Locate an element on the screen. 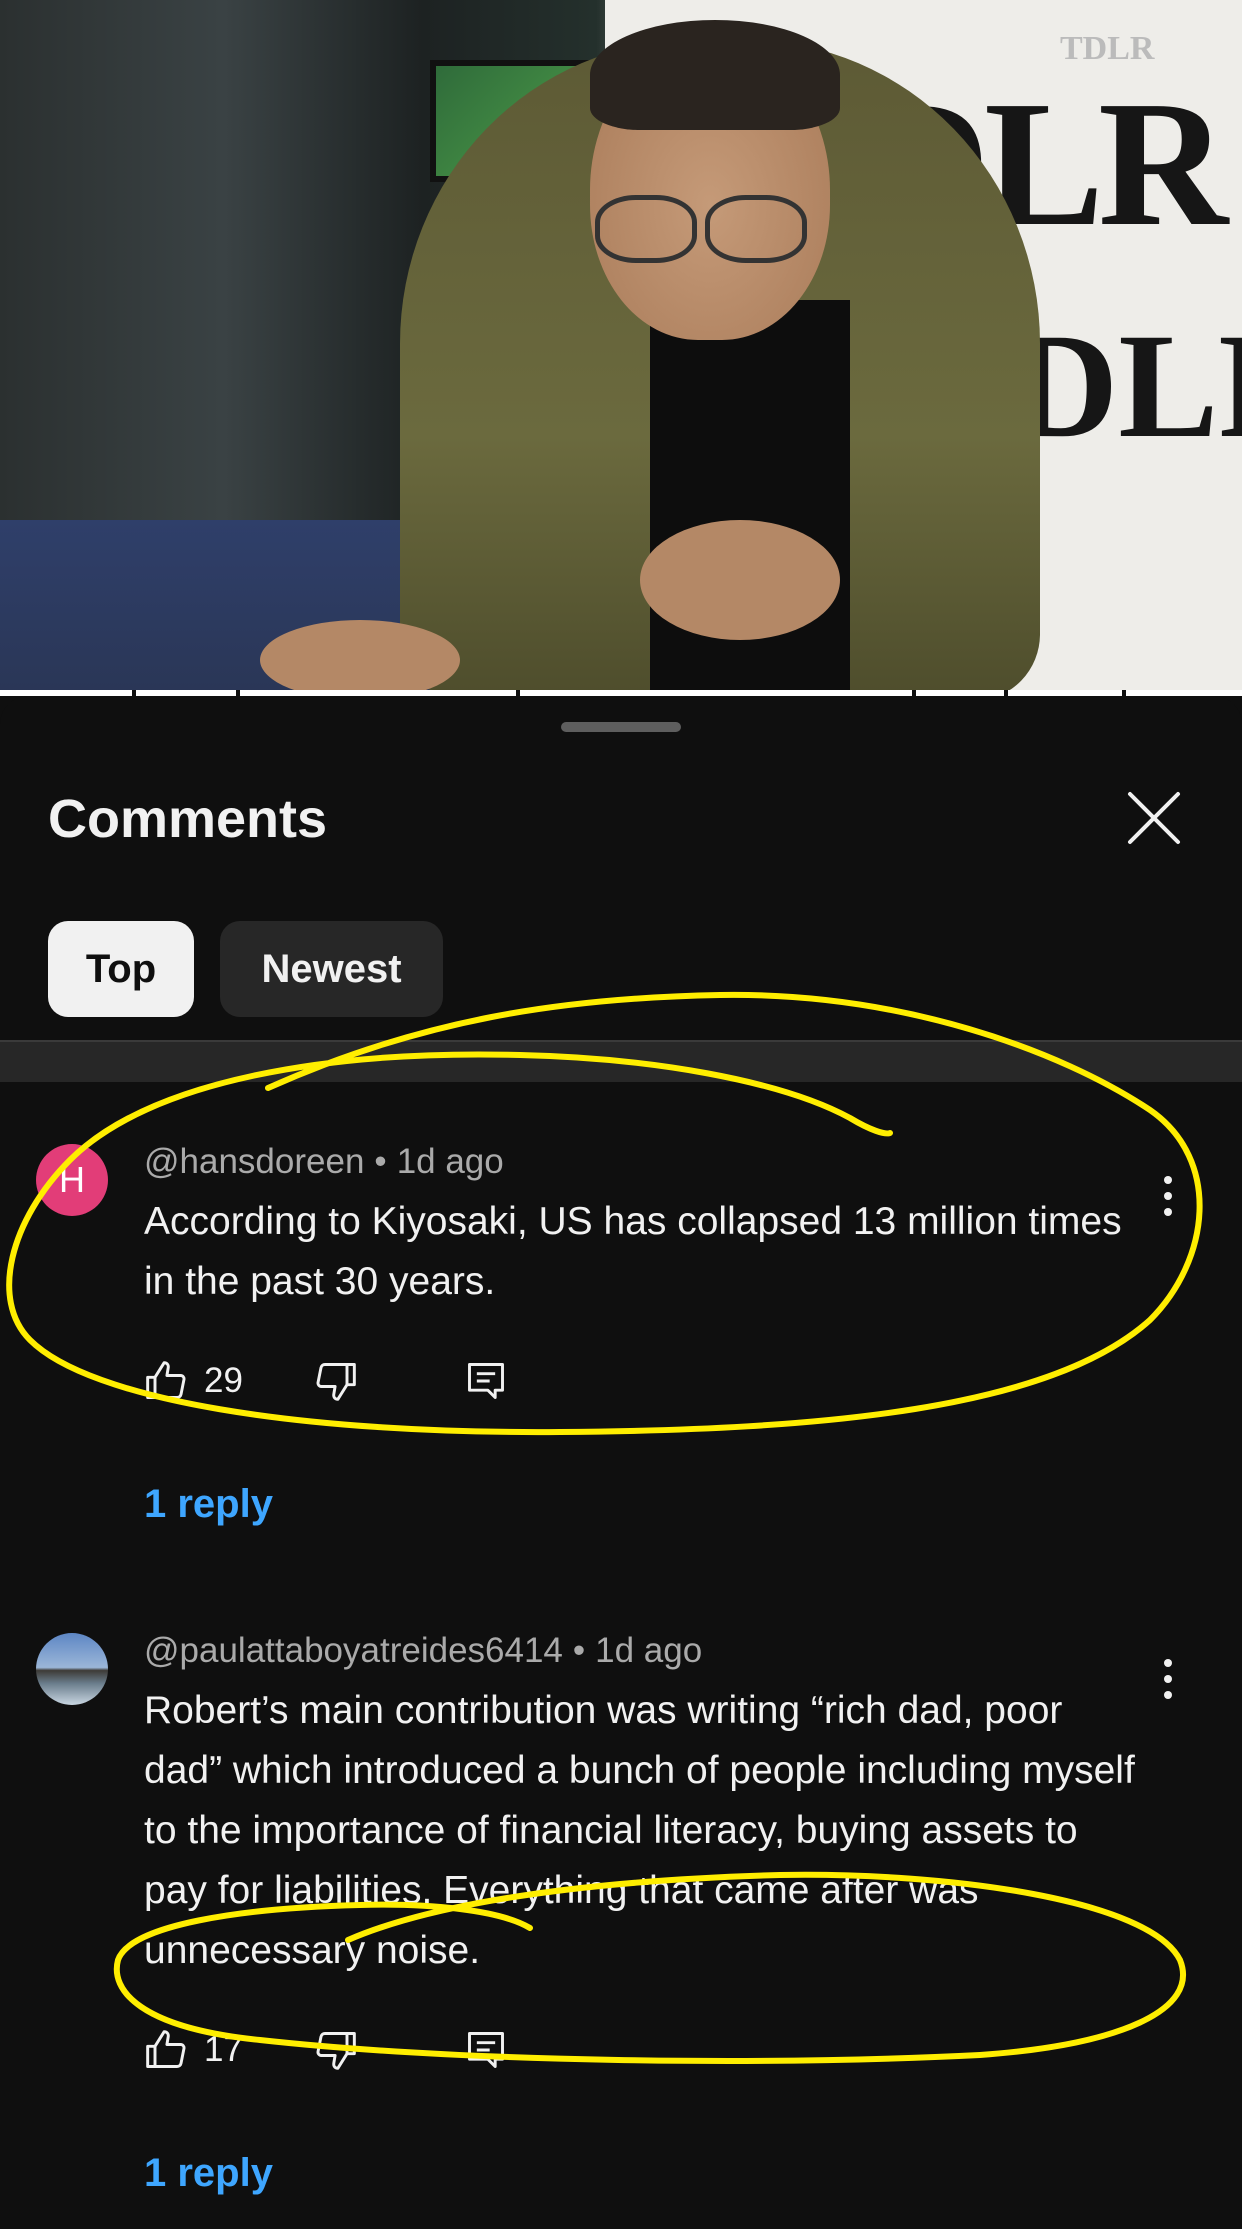  sheet-title: Comments is located at coordinates (188, 819).